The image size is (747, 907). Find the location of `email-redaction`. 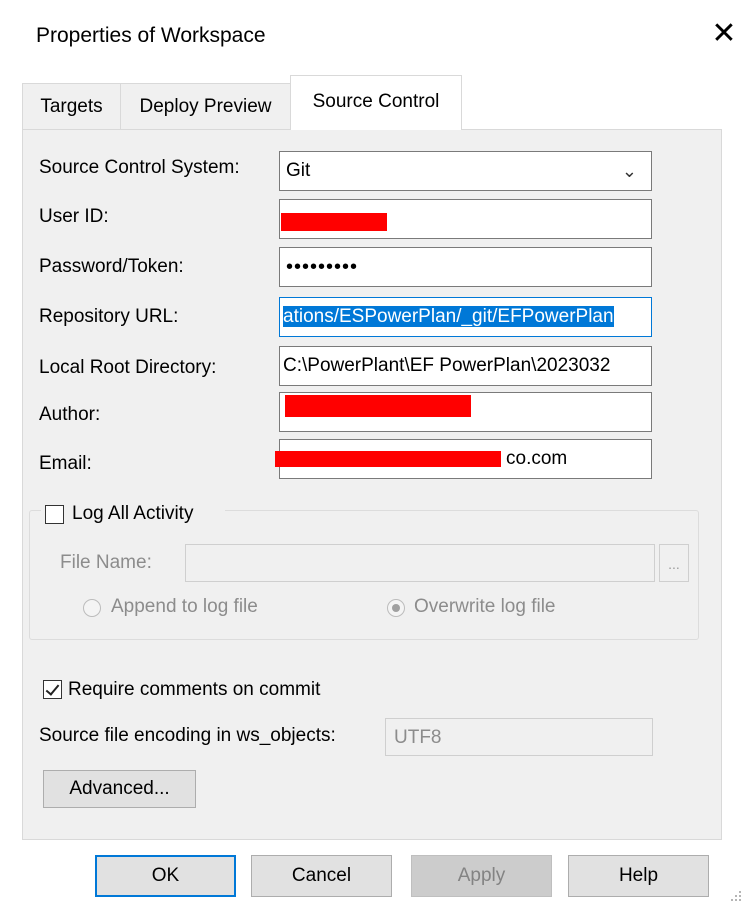

email-redaction is located at coordinates (388, 459).